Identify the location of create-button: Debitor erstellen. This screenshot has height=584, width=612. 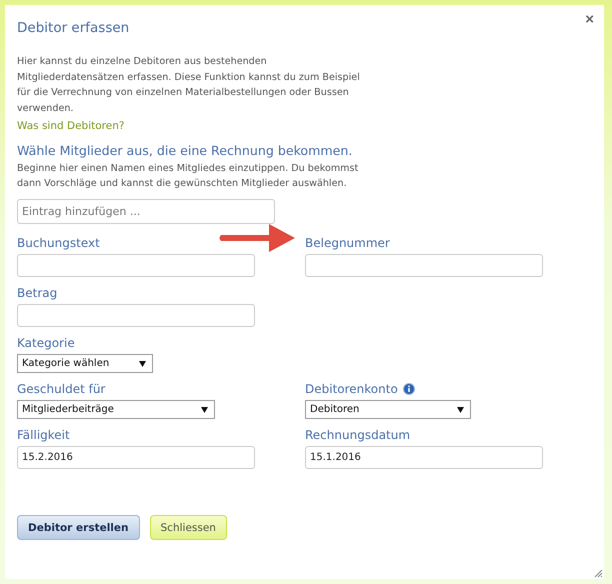
(78, 527).